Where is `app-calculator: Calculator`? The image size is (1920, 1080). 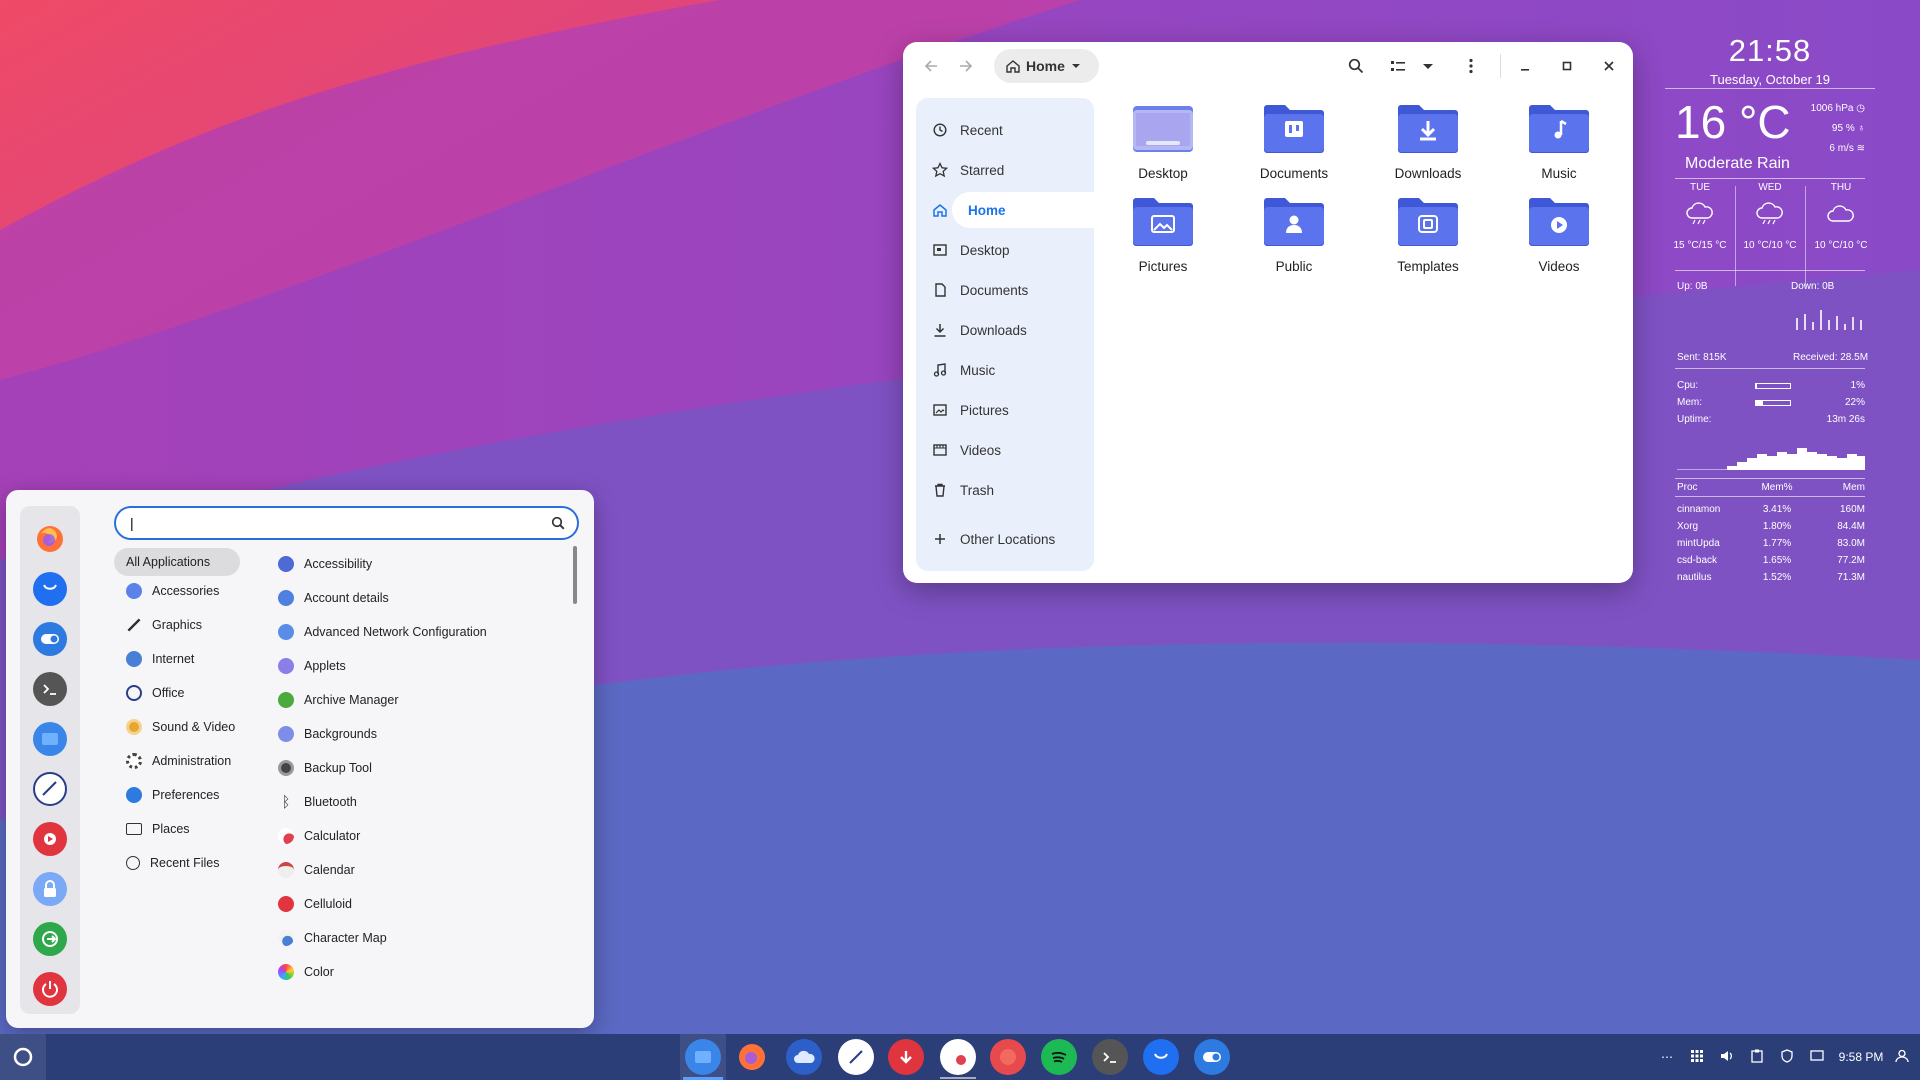 app-calculator: Calculator is located at coordinates (418, 836).